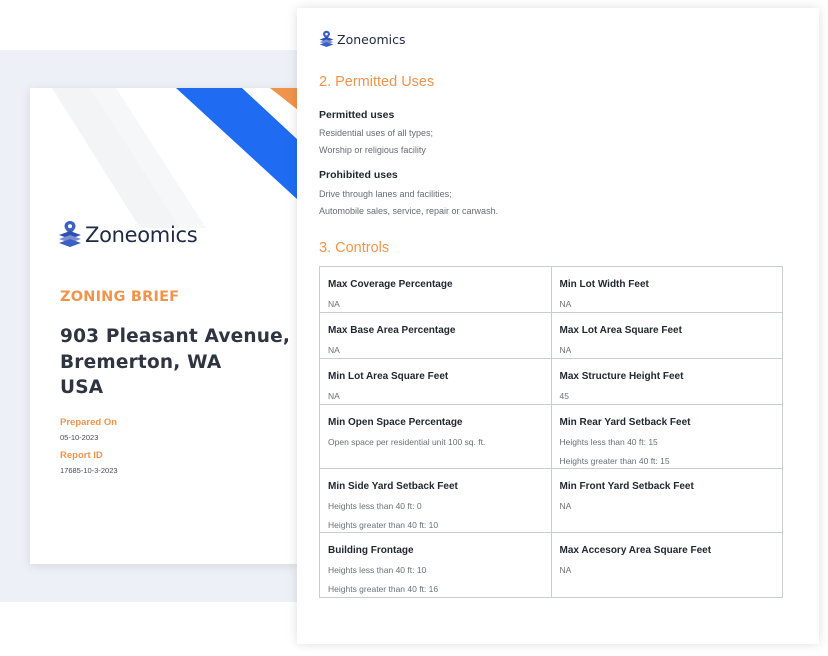  I want to click on cover-logo-text: Zoneomics, so click(141, 235).